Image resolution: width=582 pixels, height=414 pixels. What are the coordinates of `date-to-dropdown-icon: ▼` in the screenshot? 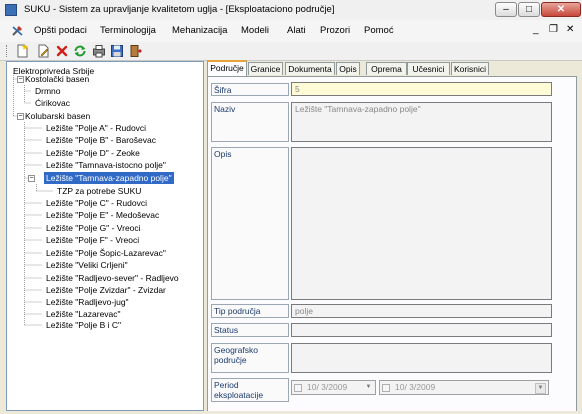 It's located at (540, 388).